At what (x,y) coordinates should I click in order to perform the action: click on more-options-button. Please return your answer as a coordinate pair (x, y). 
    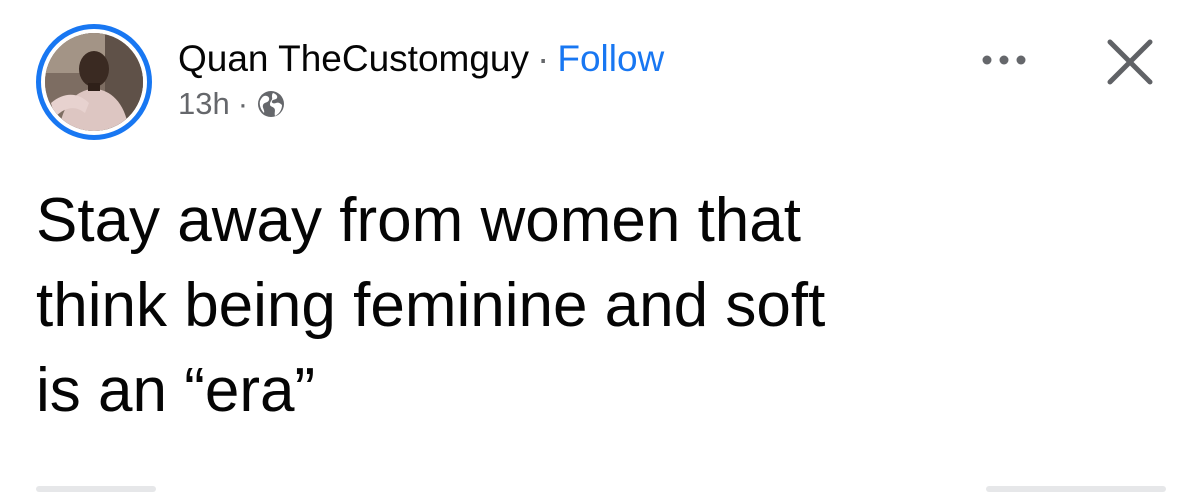
    Looking at the image, I should click on (1004, 60).